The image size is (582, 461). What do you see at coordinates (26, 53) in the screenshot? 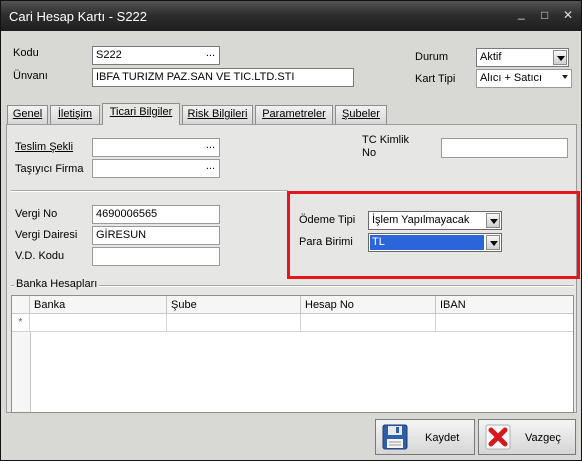
I see `kodu-label: Kodu` at bounding box center [26, 53].